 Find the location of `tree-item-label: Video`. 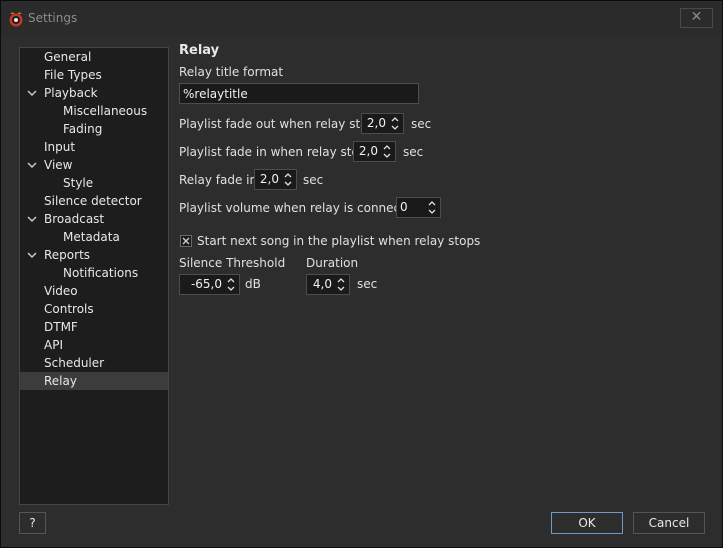

tree-item-label: Video is located at coordinates (61, 291).